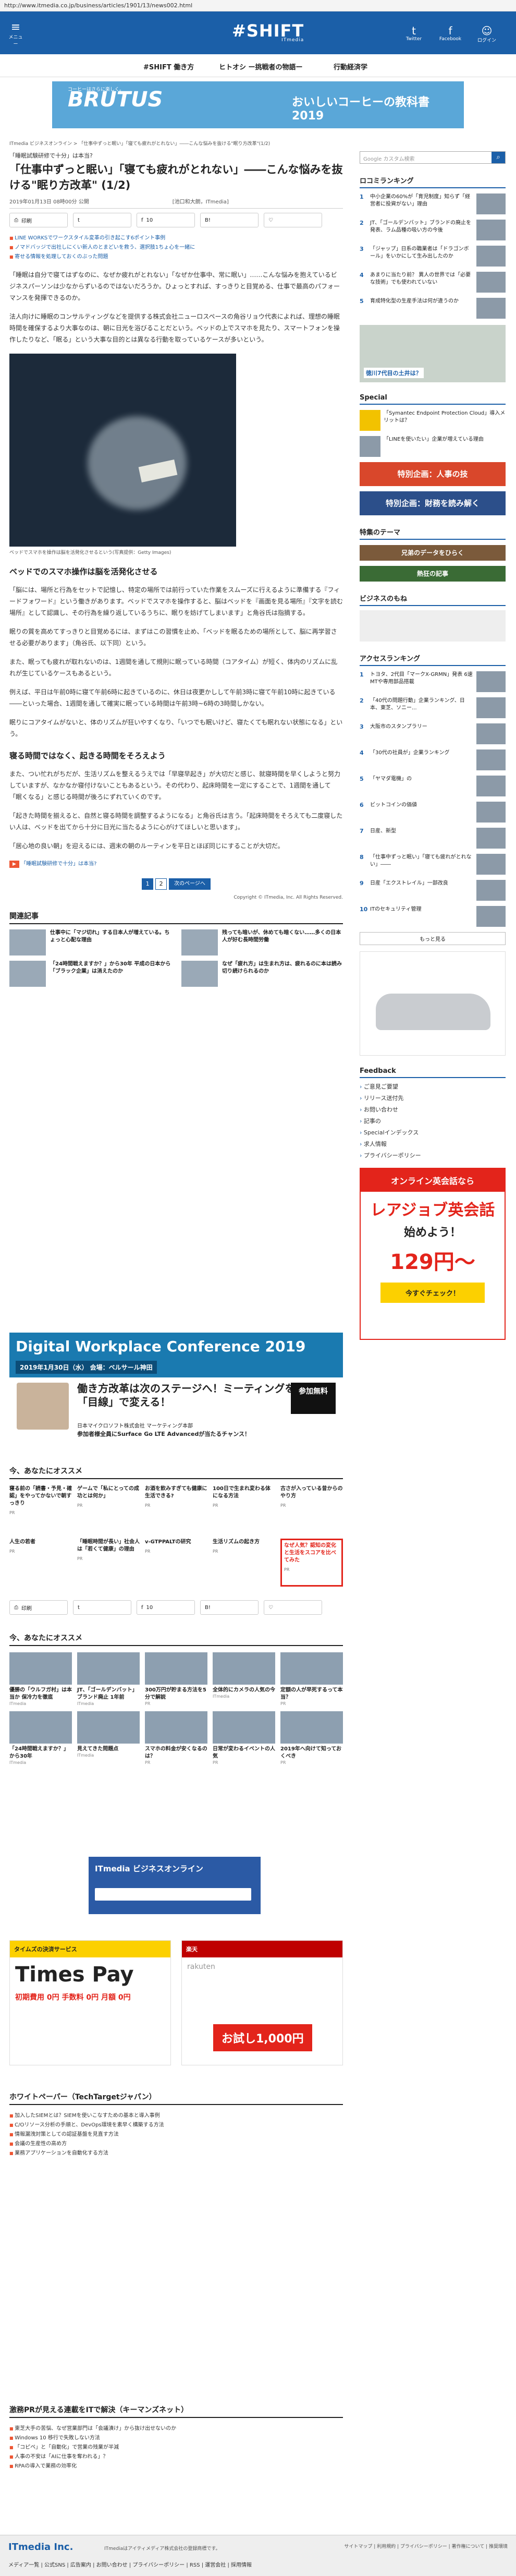  I want to click on recommended-card: 2019年へ向けて知っておくべき PR, so click(311, 1738).